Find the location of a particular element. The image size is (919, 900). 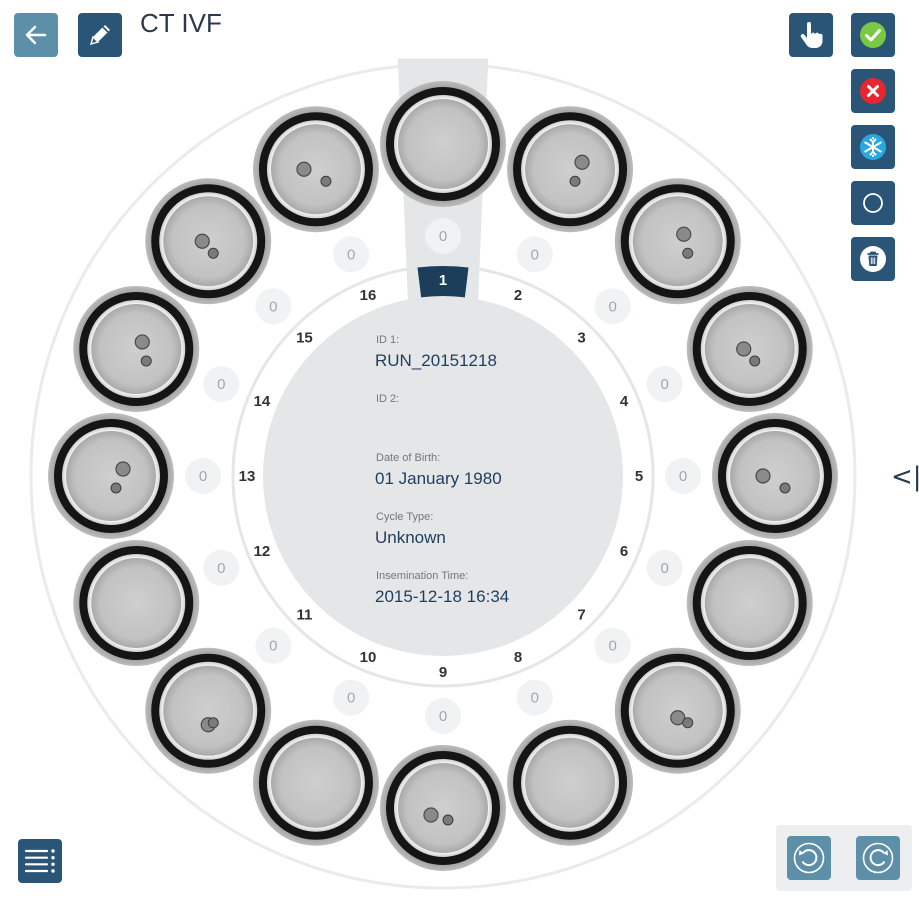

dob-value: 01 January 1980 is located at coordinates (438, 478).